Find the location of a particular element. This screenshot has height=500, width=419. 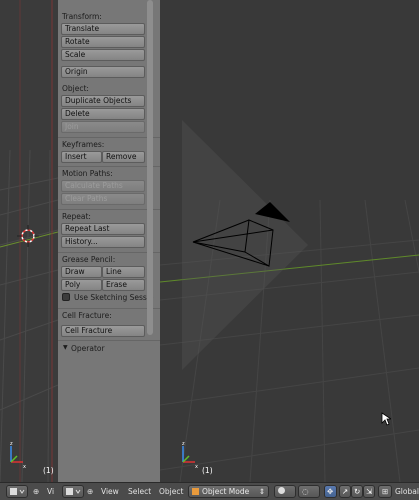

main-editor-type-button is located at coordinates (73, 491).